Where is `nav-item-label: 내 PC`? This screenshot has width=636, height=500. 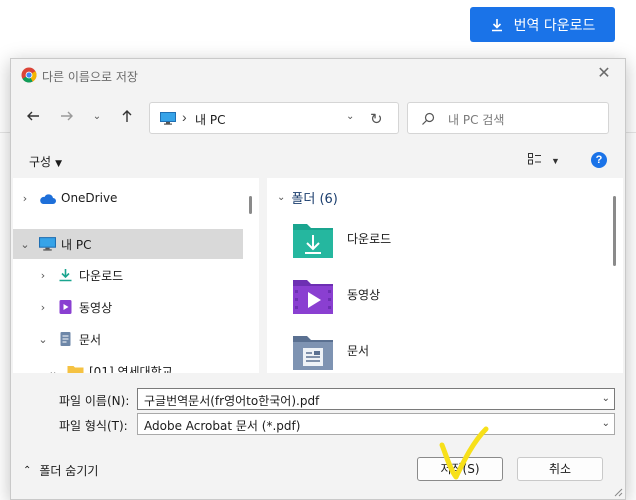 nav-item-label: 내 PC is located at coordinates (76, 244).